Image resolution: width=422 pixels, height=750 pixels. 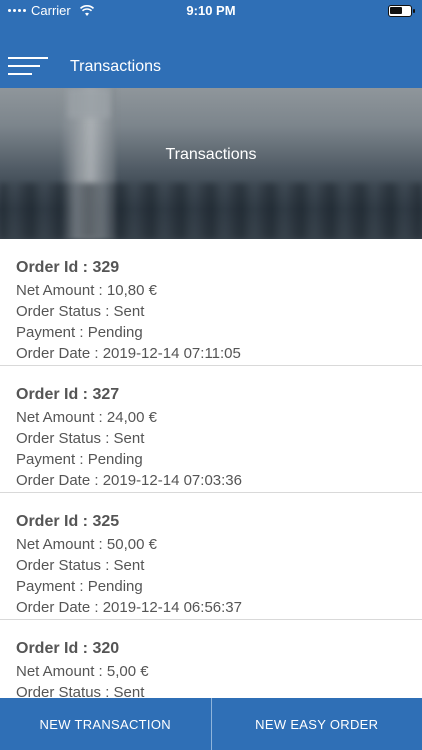 What do you see at coordinates (86, 417) in the screenshot?
I see `order-net-amount: Net Amount : 24,00 €` at bounding box center [86, 417].